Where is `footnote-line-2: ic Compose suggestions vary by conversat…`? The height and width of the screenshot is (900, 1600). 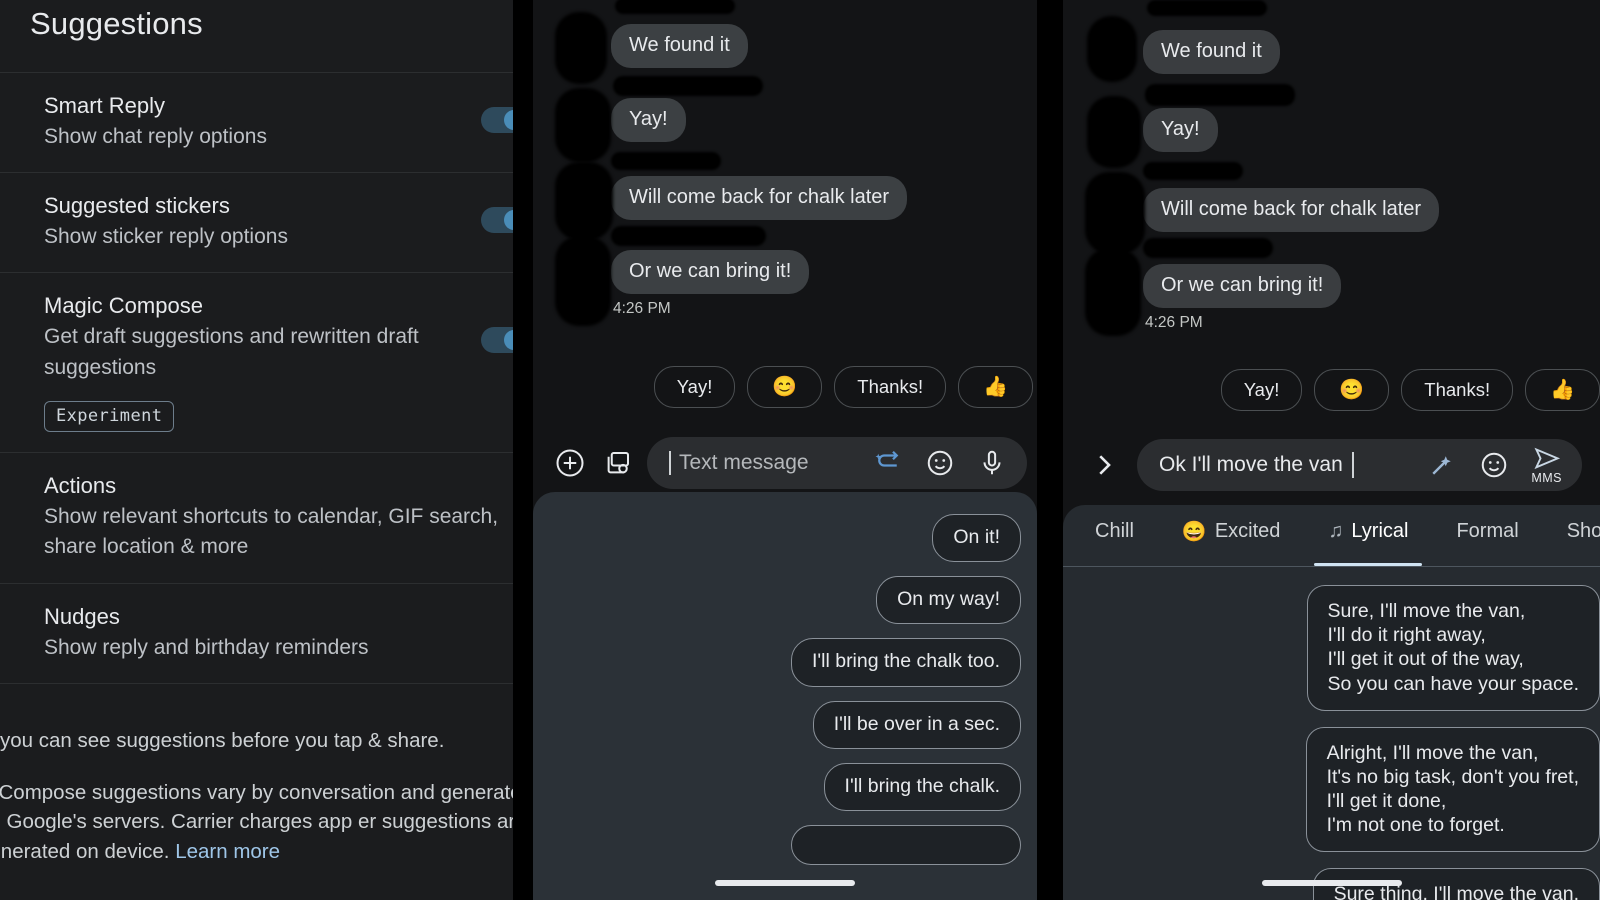
footnote-line-2: ic Compose suggestions vary by conversat… is located at coordinates (217, 792).